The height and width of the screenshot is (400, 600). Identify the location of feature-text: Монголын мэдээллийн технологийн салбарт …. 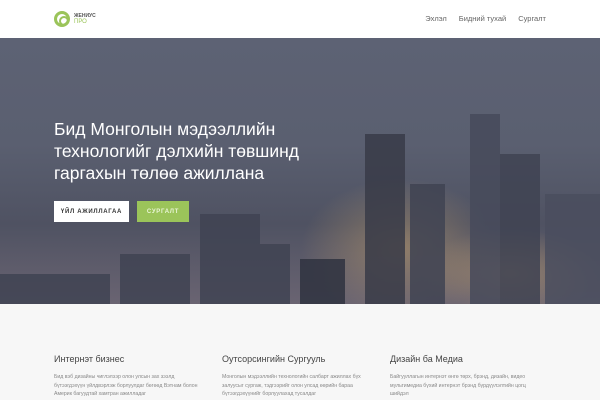
(291, 385).